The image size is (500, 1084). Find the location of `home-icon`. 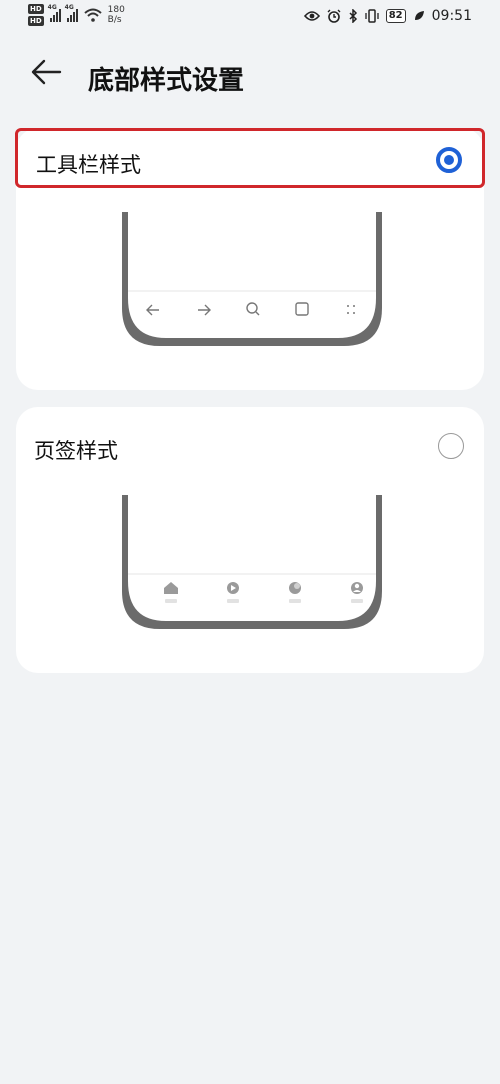

home-icon is located at coordinates (171, 592).